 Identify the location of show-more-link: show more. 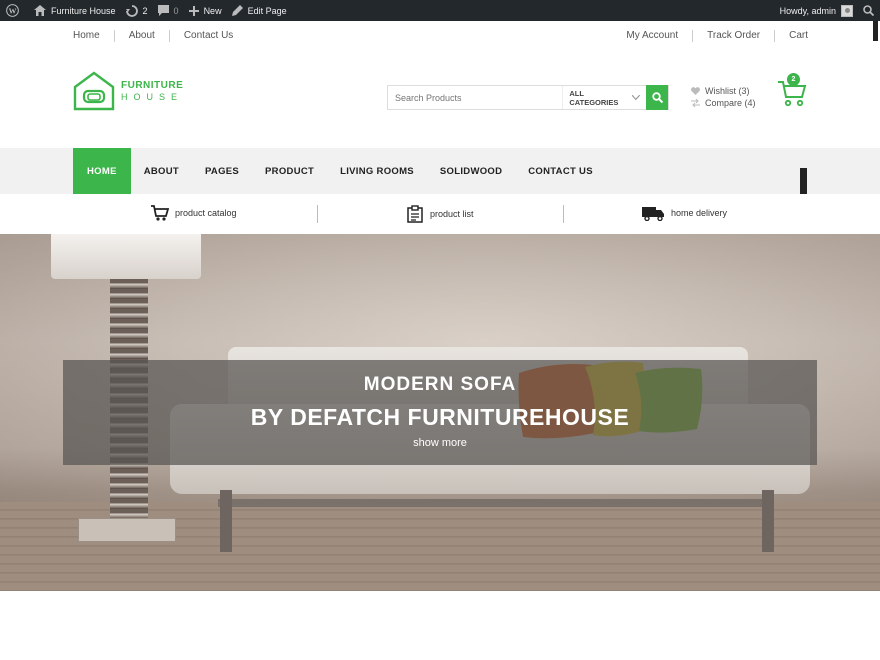
(440, 443).